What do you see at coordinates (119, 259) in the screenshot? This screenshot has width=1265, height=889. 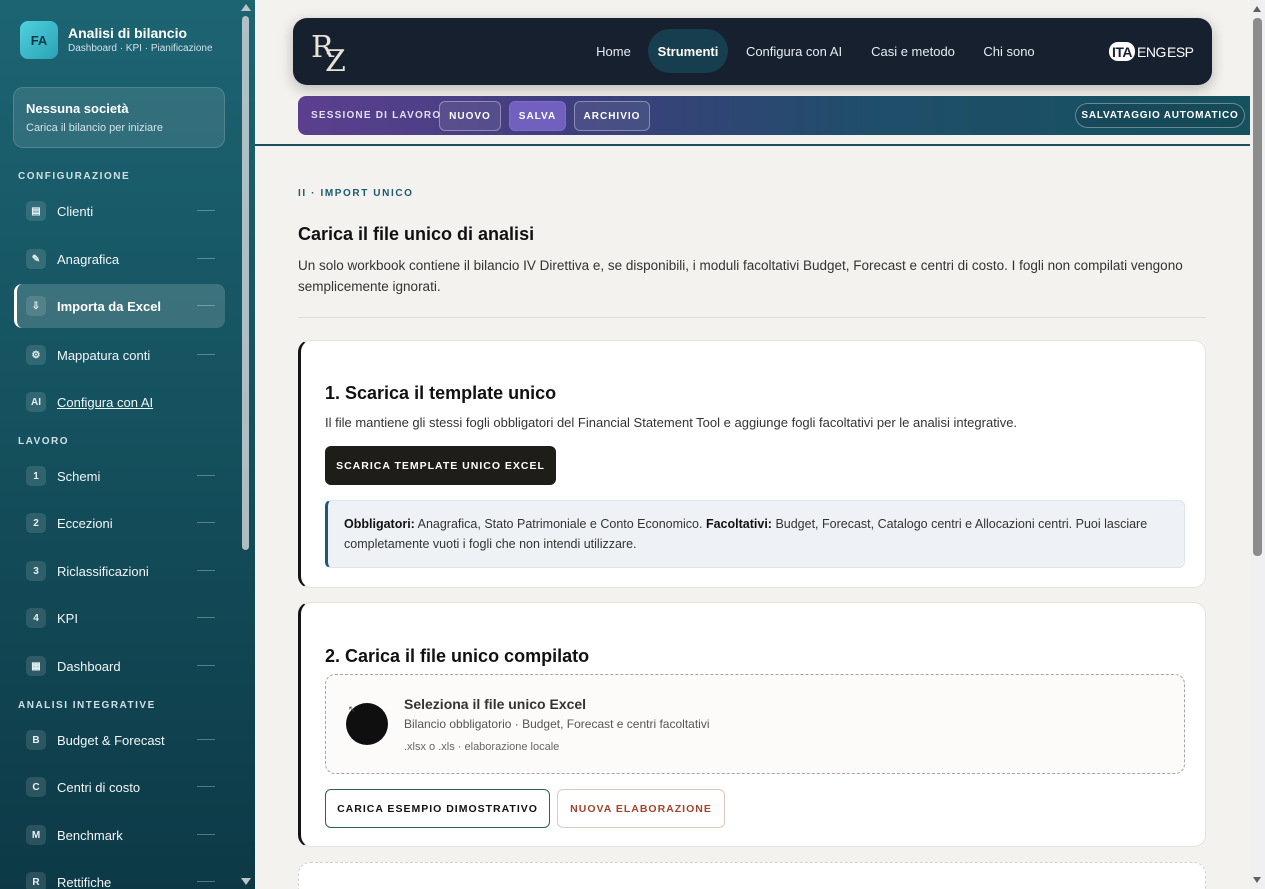 I see `sidebar-item-anagrafica: ✎ Anagrafica` at bounding box center [119, 259].